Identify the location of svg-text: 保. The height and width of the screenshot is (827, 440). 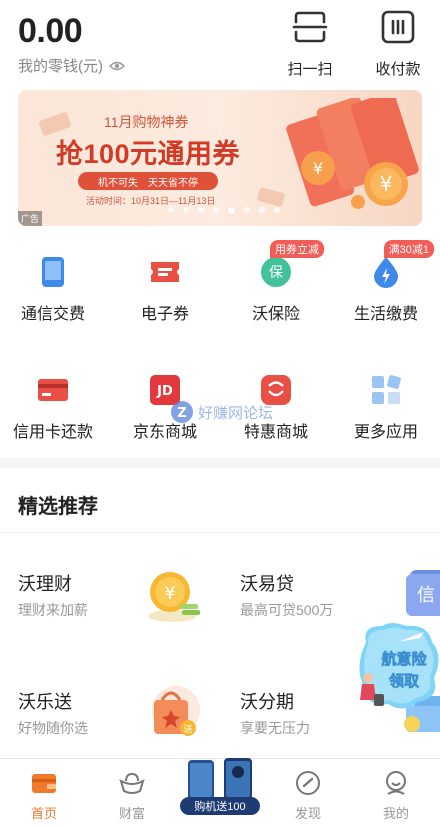
(276, 273).